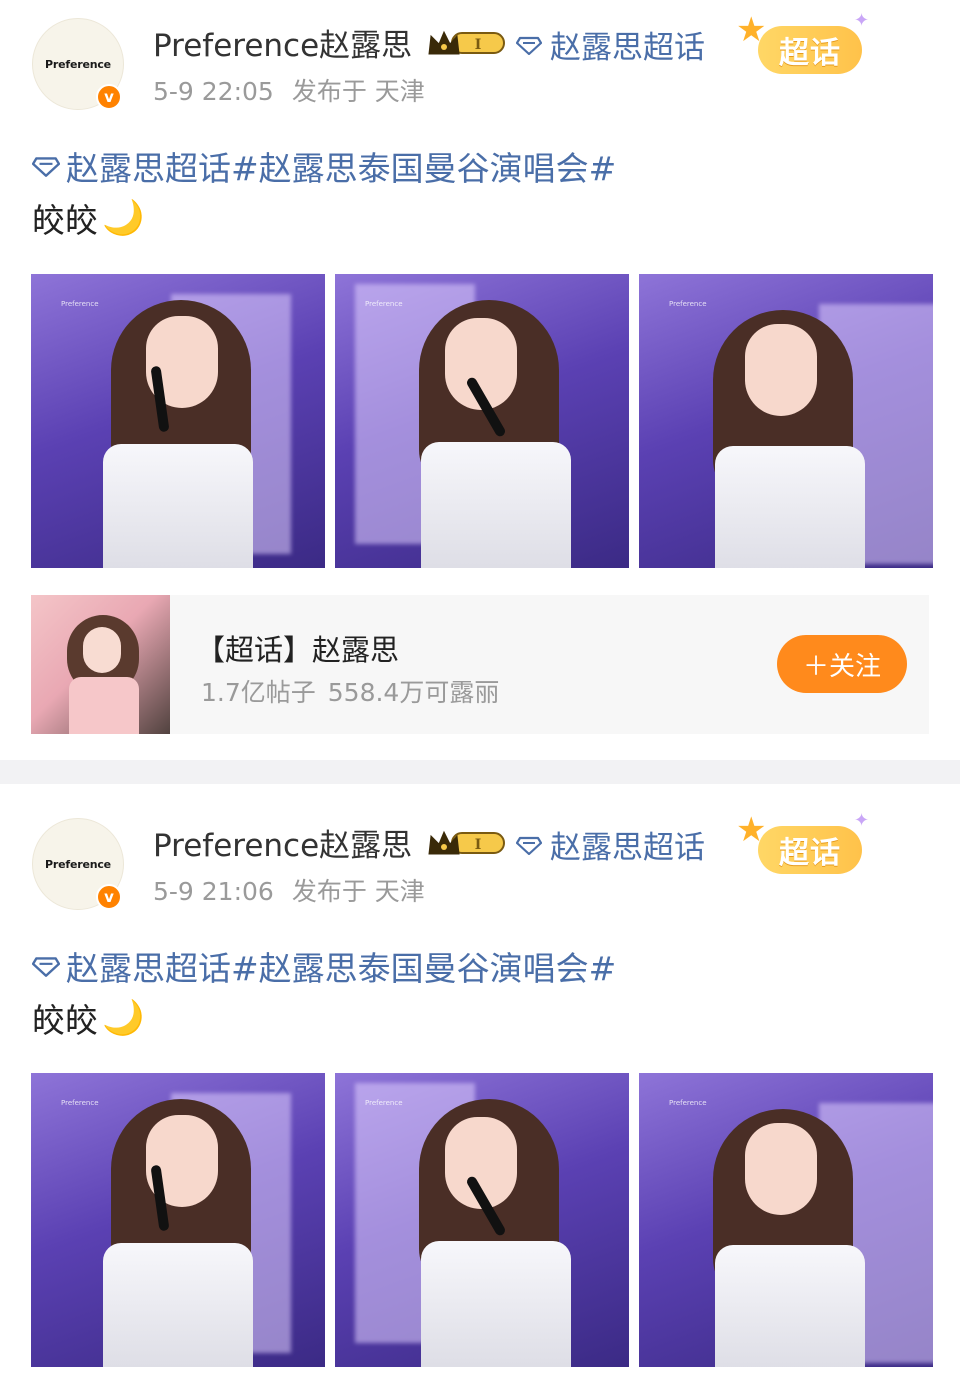 The image size is (960, 1392). Describe the element at coordinates (480, 664) in the screenshot. I see `super-topic-card: 【超话】赵露思 1.7亿帖子 558.4万可露丽 ＋关注` at that location.